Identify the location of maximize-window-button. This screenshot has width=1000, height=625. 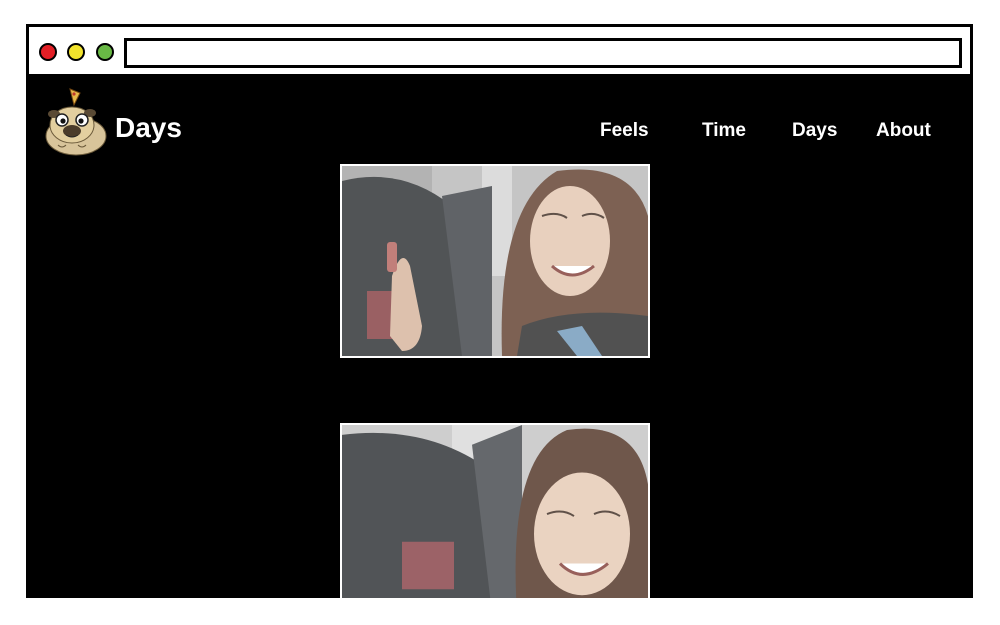
(105, 52).